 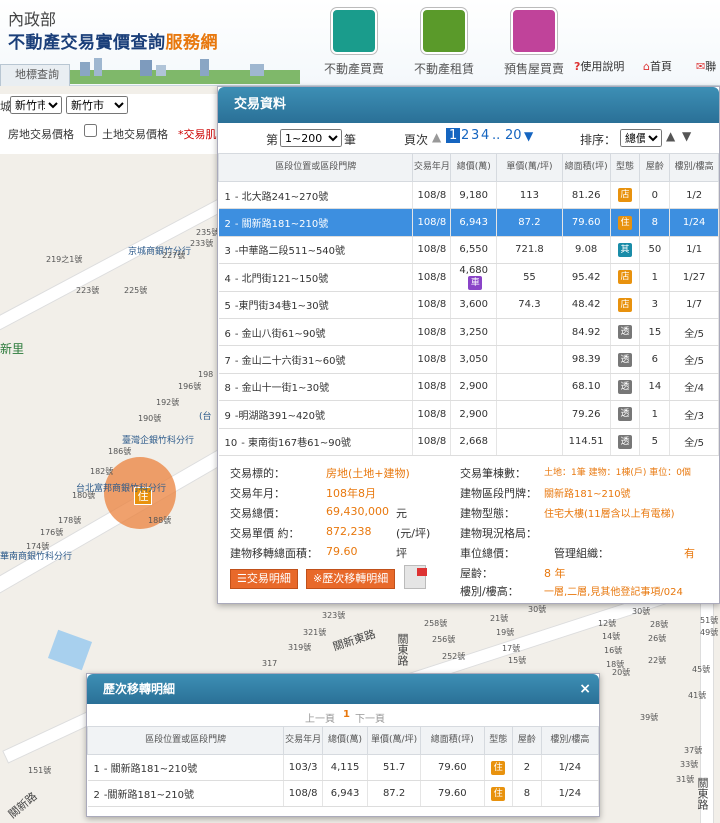 I want to click on detail-key: 交易年月：, so click(x=257, y=493).